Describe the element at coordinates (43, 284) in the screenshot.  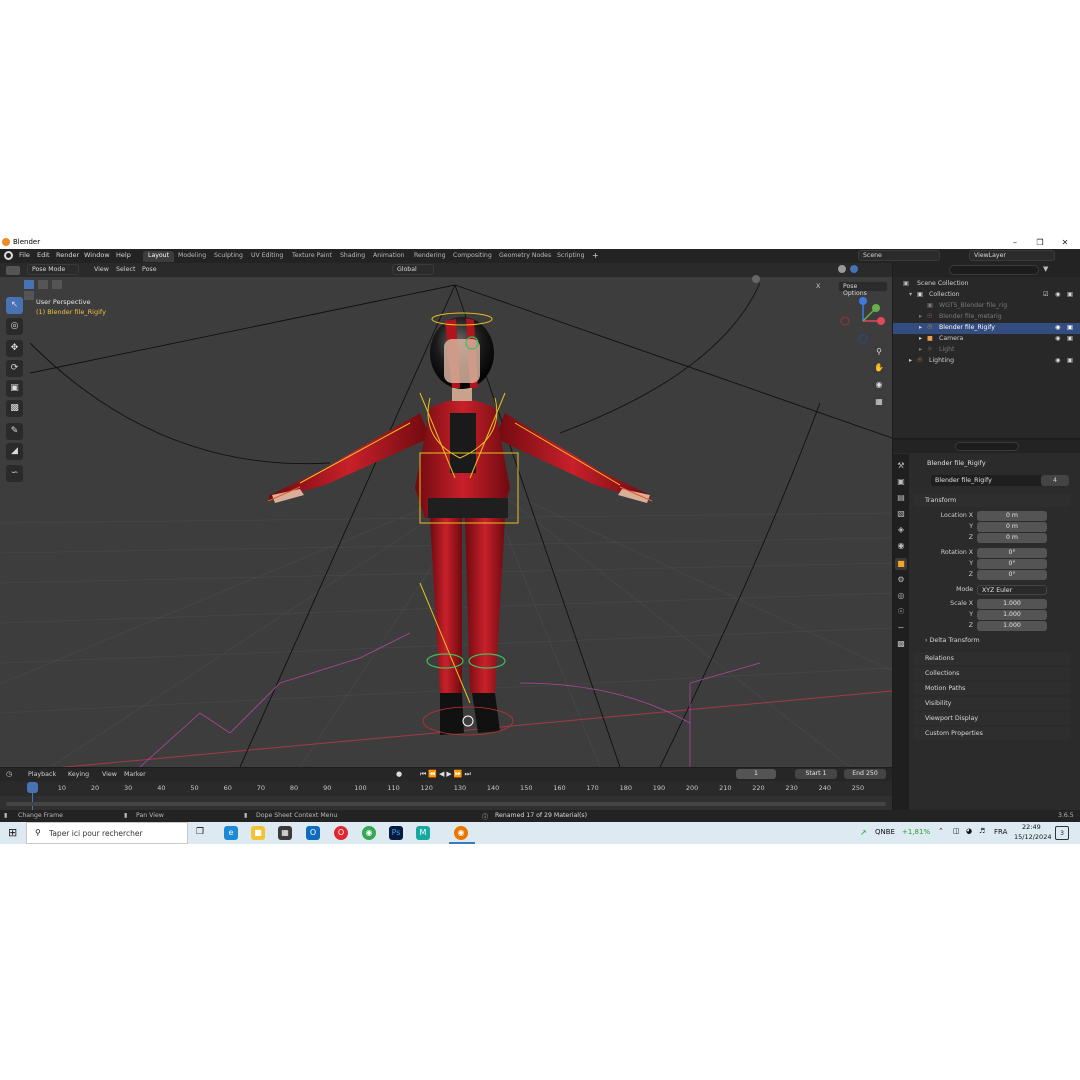
I see `select-extend-icon` at that location.